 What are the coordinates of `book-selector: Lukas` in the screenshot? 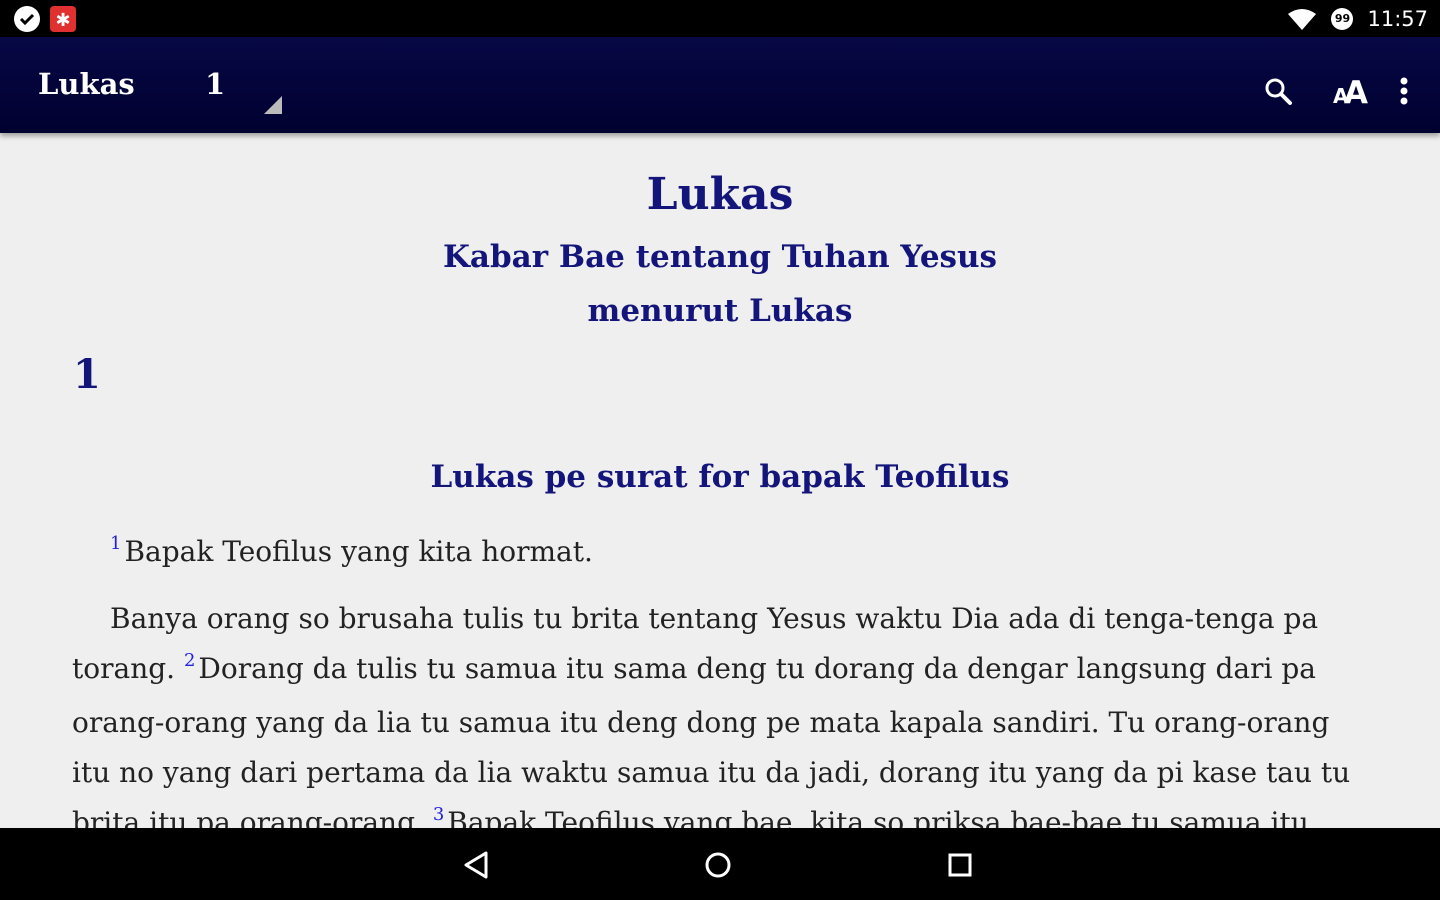 It's located at (86, 84).